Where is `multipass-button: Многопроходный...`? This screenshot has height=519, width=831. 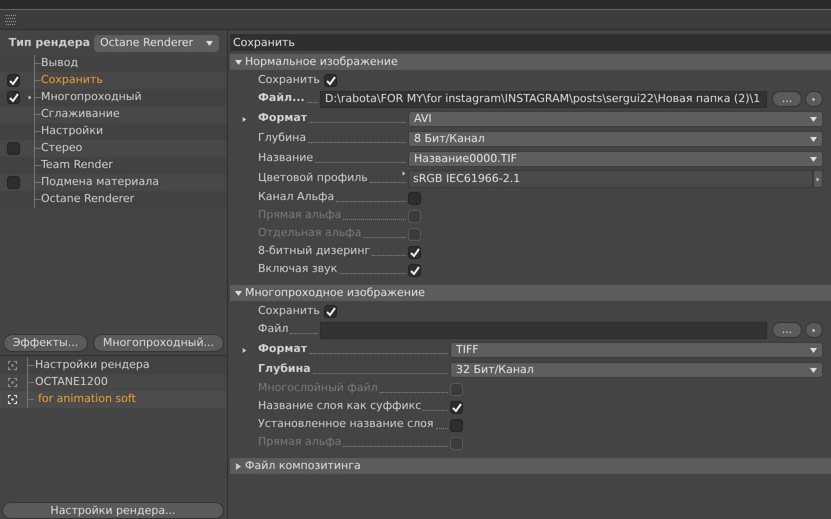 multipass-button: Многопроходный... is located at coordinates (158, 343).